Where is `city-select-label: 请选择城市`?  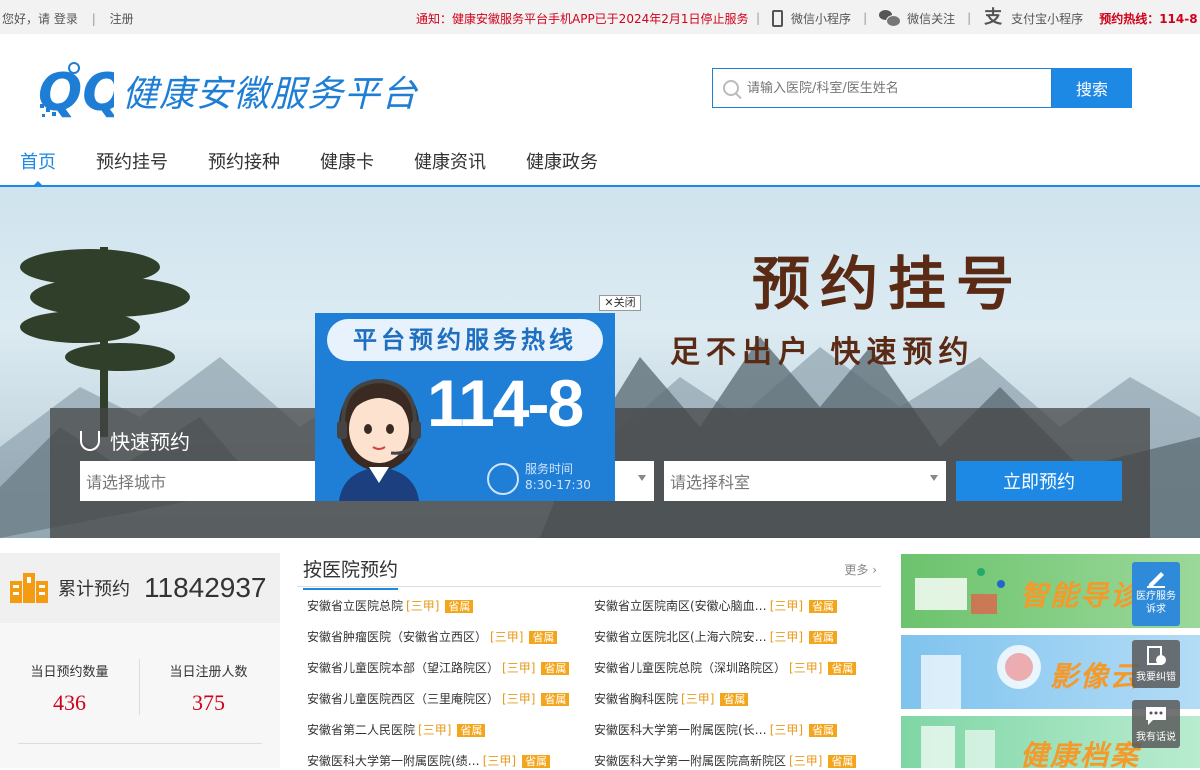 city-select-label: 请选择城市 is located at coordinates (126, 482).